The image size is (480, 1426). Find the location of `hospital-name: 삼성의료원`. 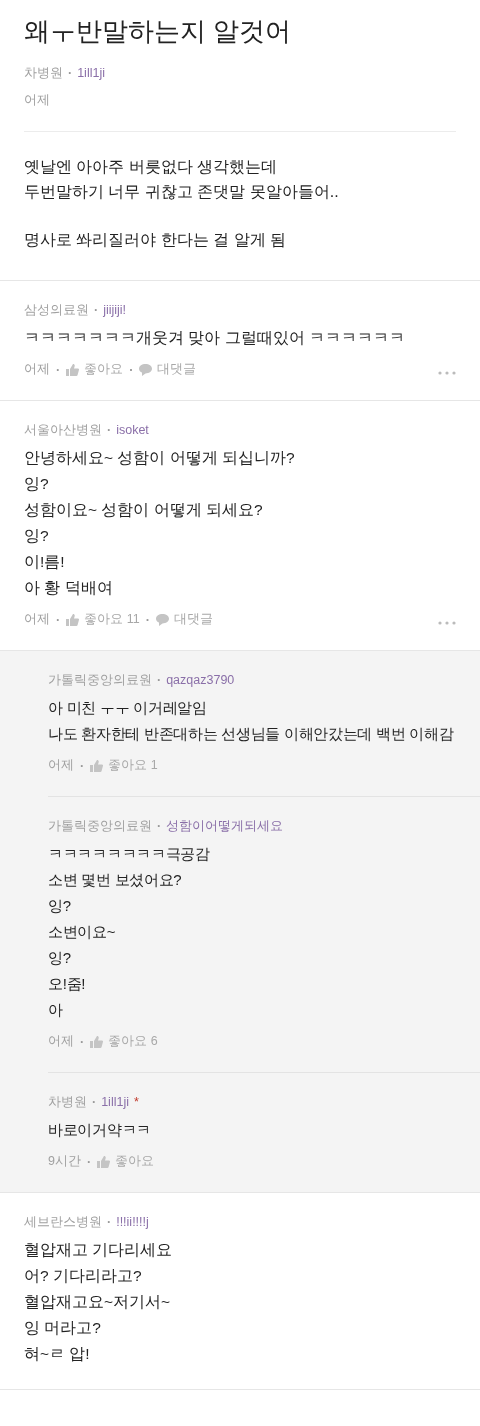

hospital-name: 삼성의료원 is located at coordinates (56, 310).